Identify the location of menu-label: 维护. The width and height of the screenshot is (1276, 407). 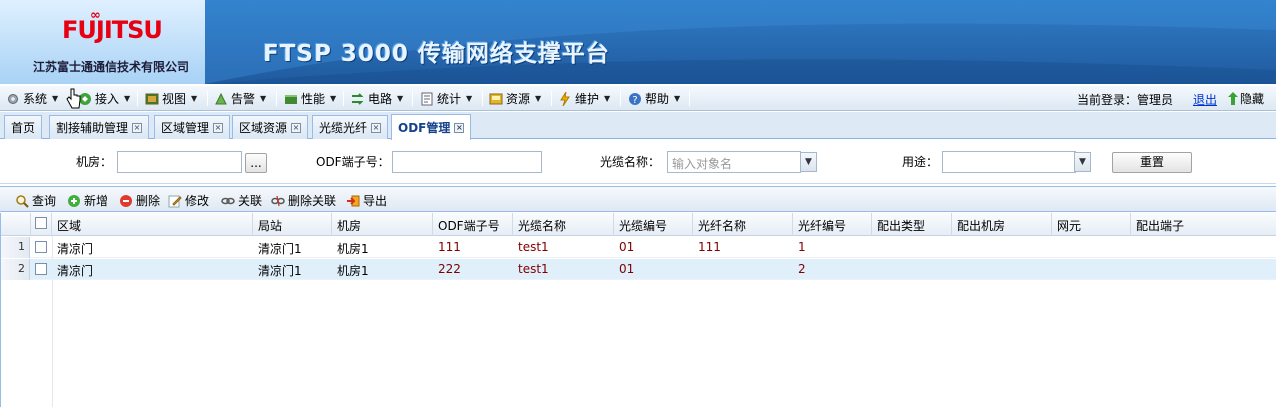
(587, 99).